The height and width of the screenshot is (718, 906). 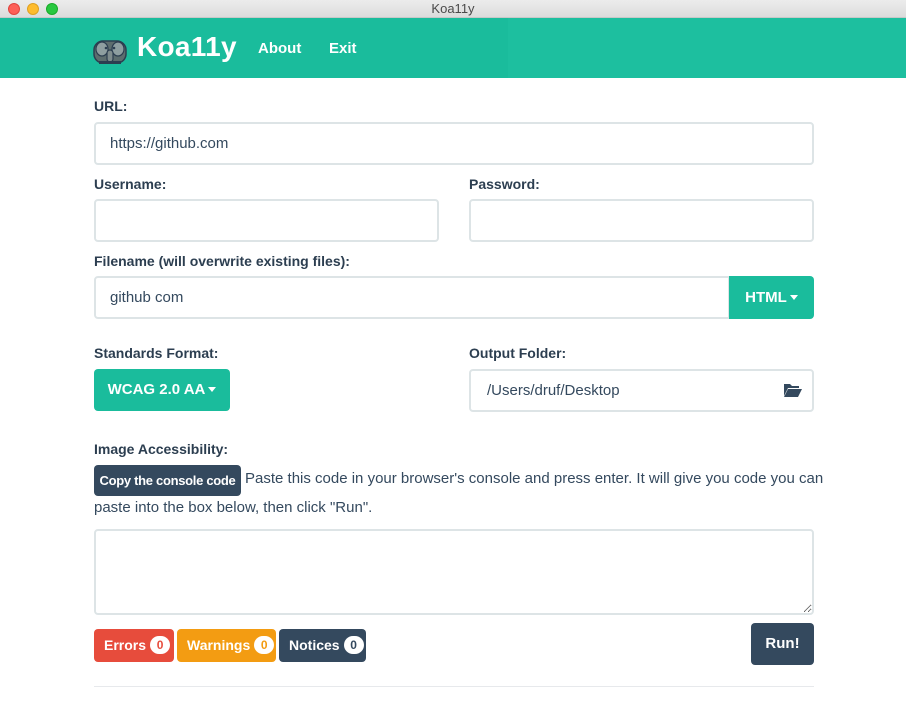 What do you see at coordinates (454, 572) in the screenshot?
I see `console-output-textarea` at bounding box center [454, 572].